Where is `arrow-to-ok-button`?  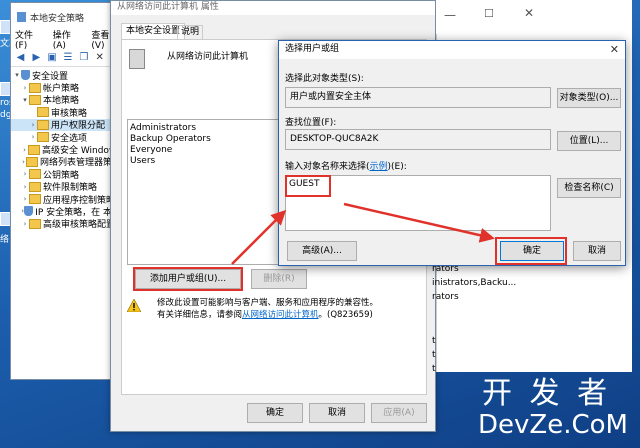
arrow-to-ok-button is located at coordinates (419, 222).